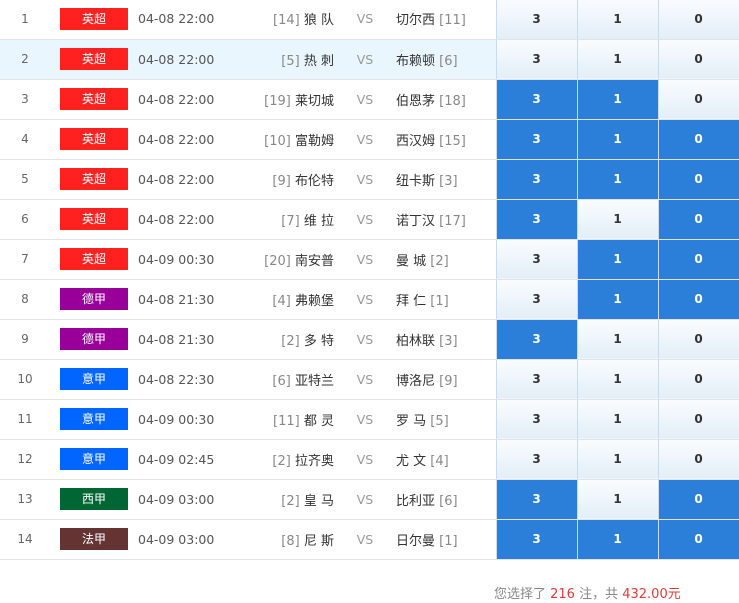 The width and height of the screenshot is (739, 603). What do you see at coordinates (446, 99) in the screenshot?
I see `away-team: 伯恩茅 [18]` at bounding box center [446, 99].